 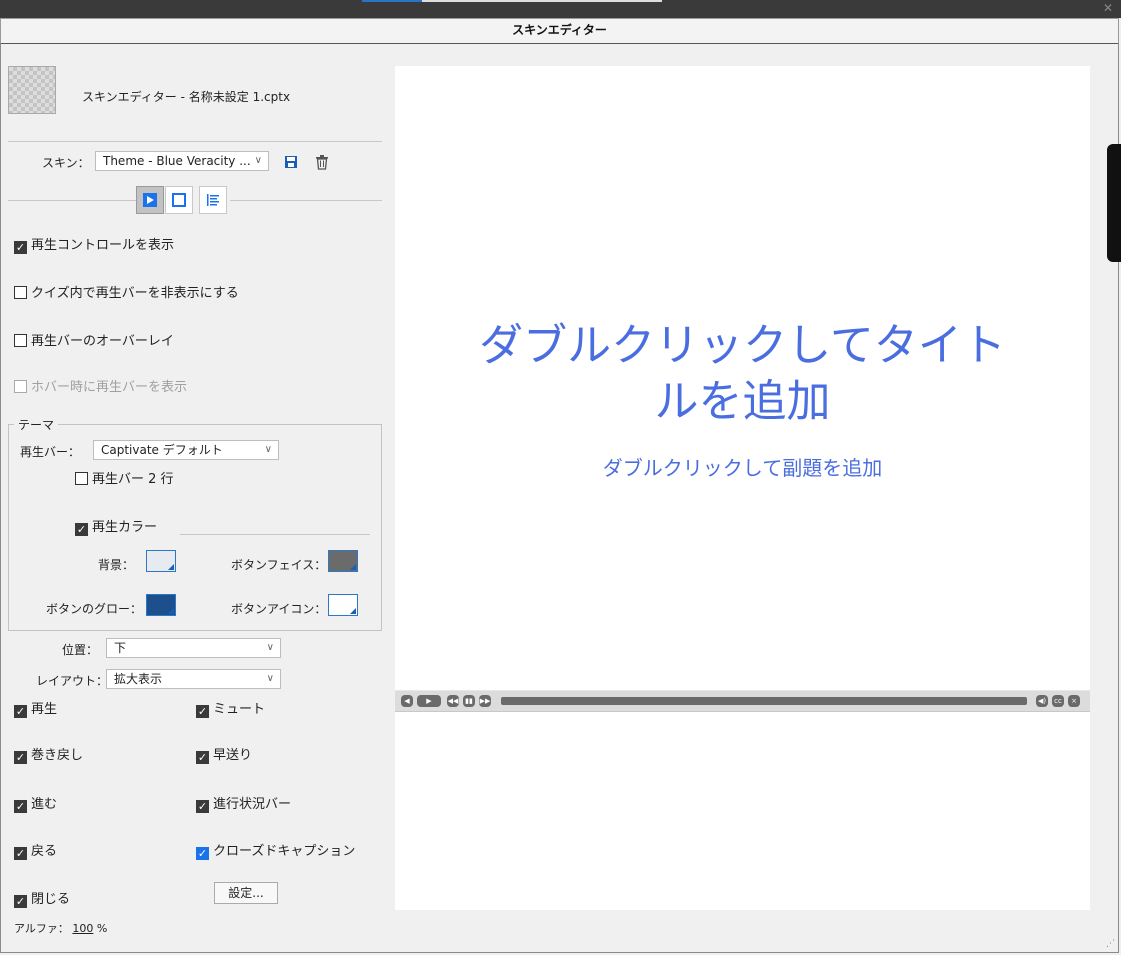 I want to click on playbar-tab, so click(x=150, y=200).